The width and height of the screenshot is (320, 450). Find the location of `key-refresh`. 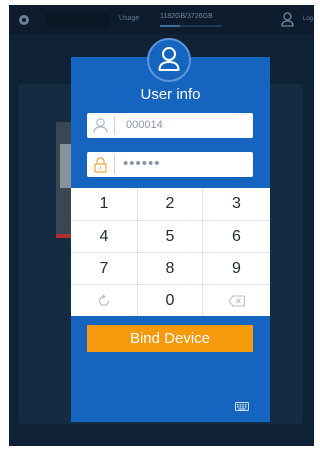

key-refresh is located at coordinates (104, 300).